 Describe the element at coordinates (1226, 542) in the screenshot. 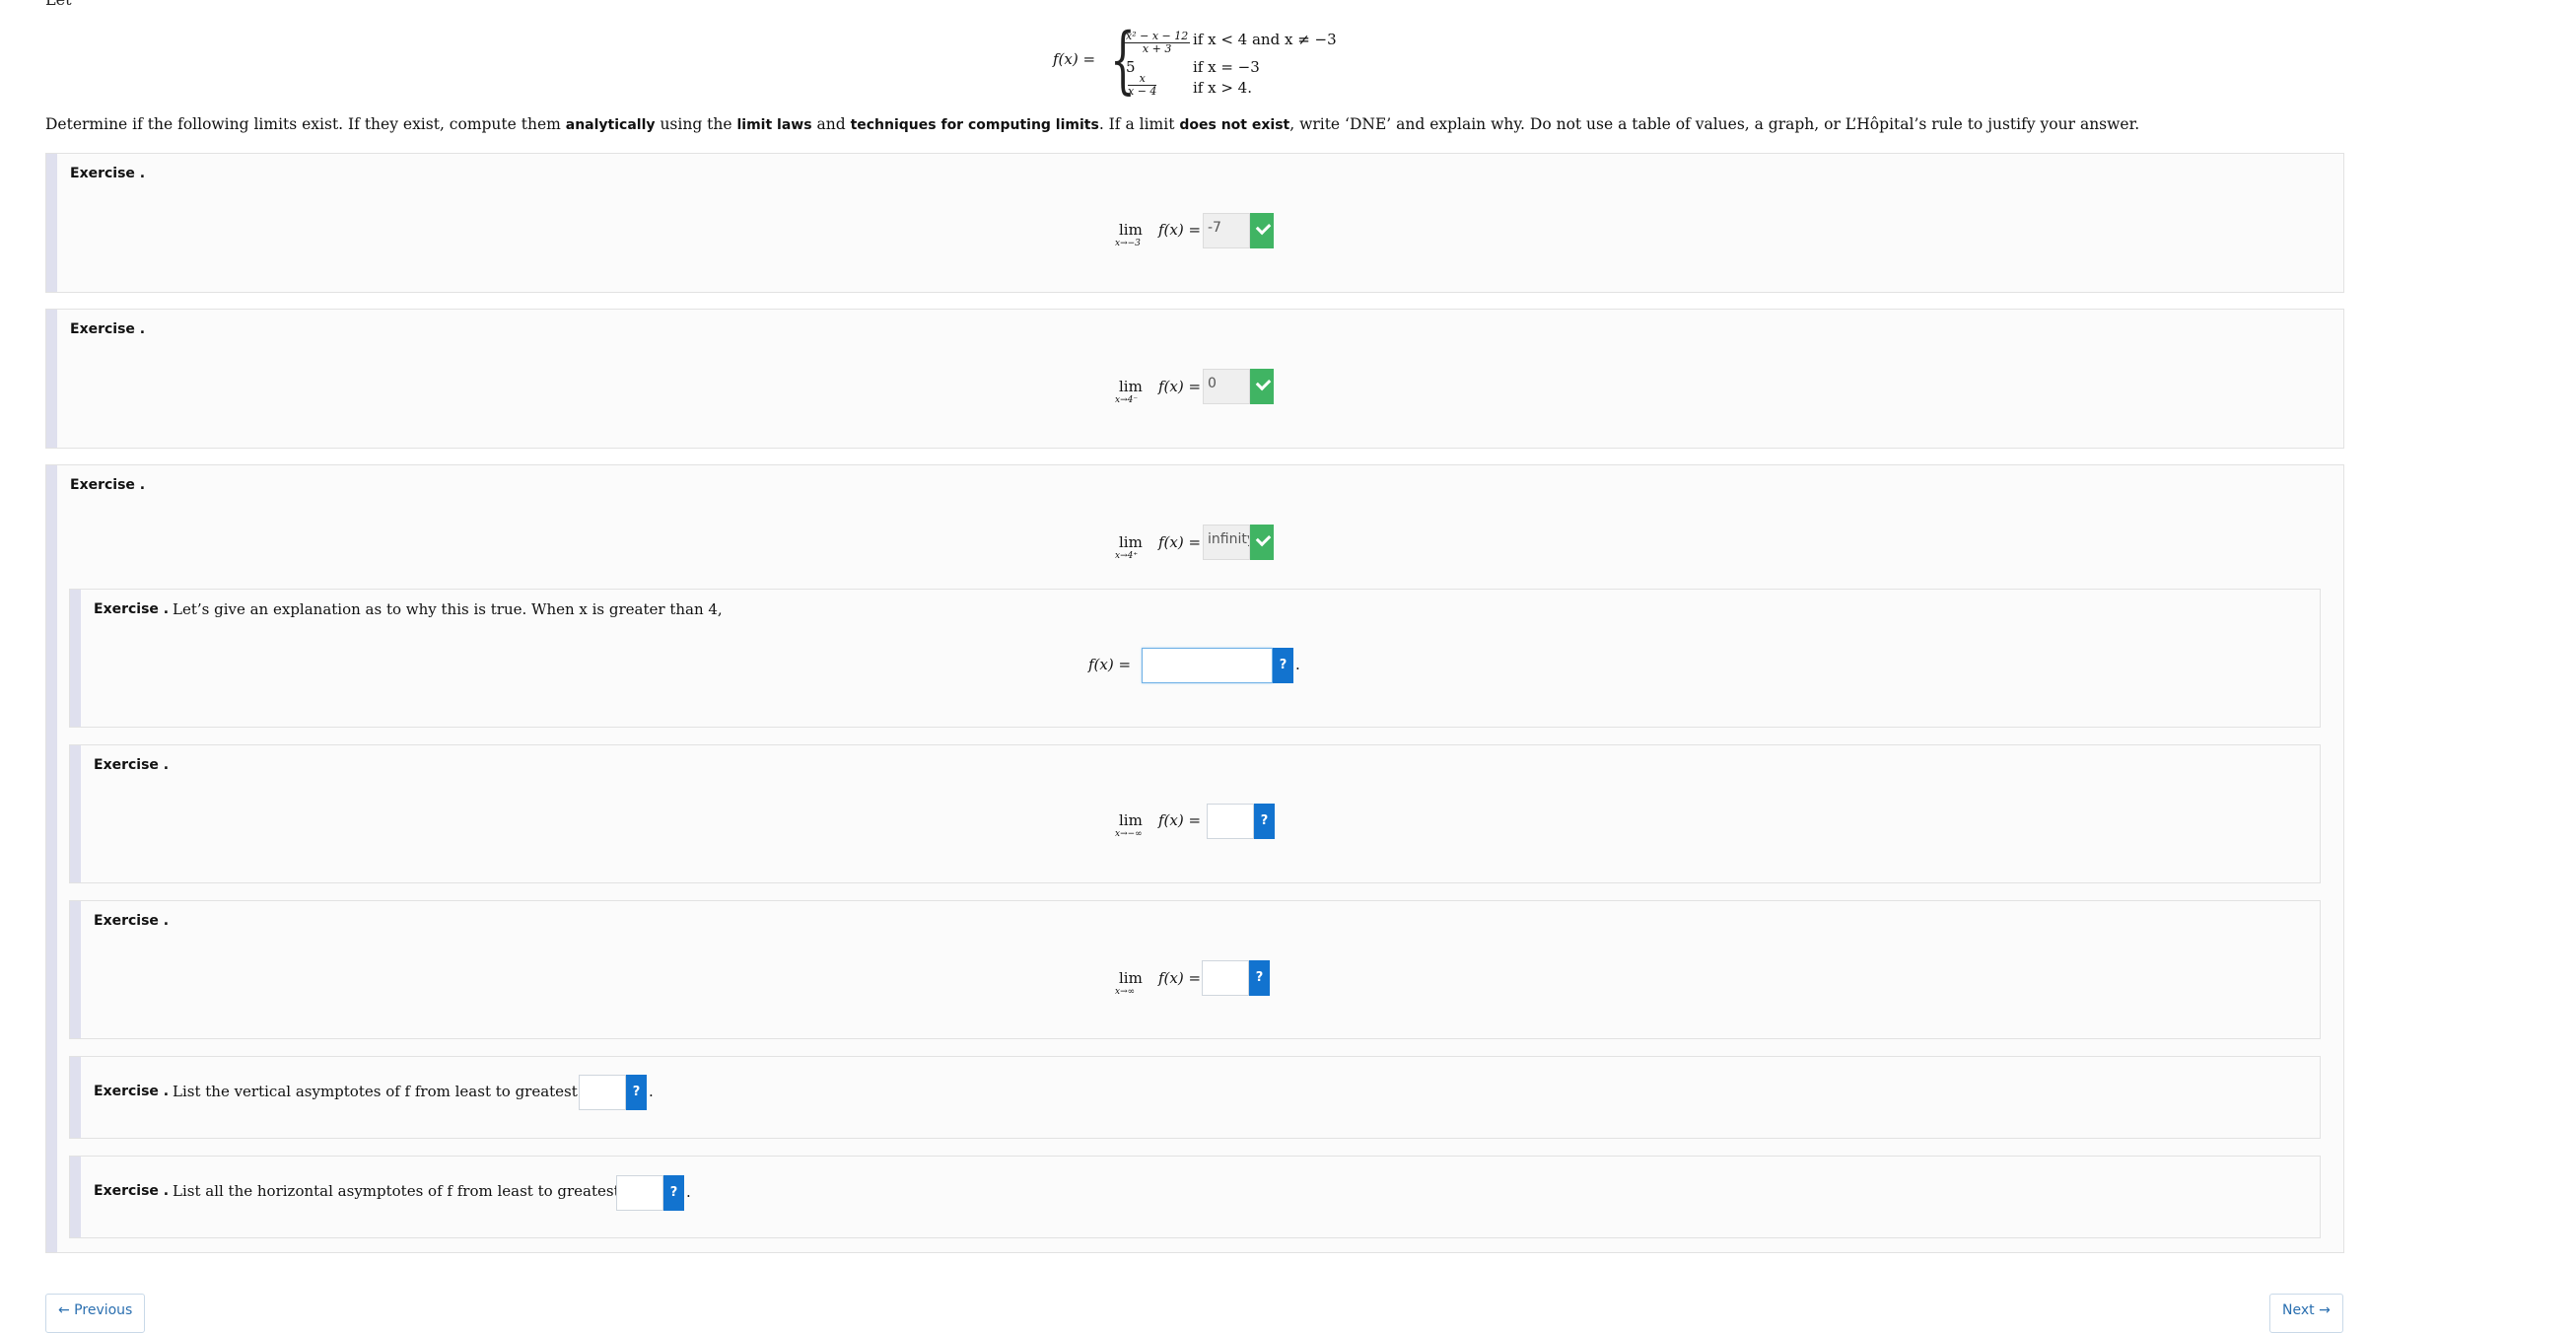

I see `answer-field-limit-4-right: infinity` at that location.